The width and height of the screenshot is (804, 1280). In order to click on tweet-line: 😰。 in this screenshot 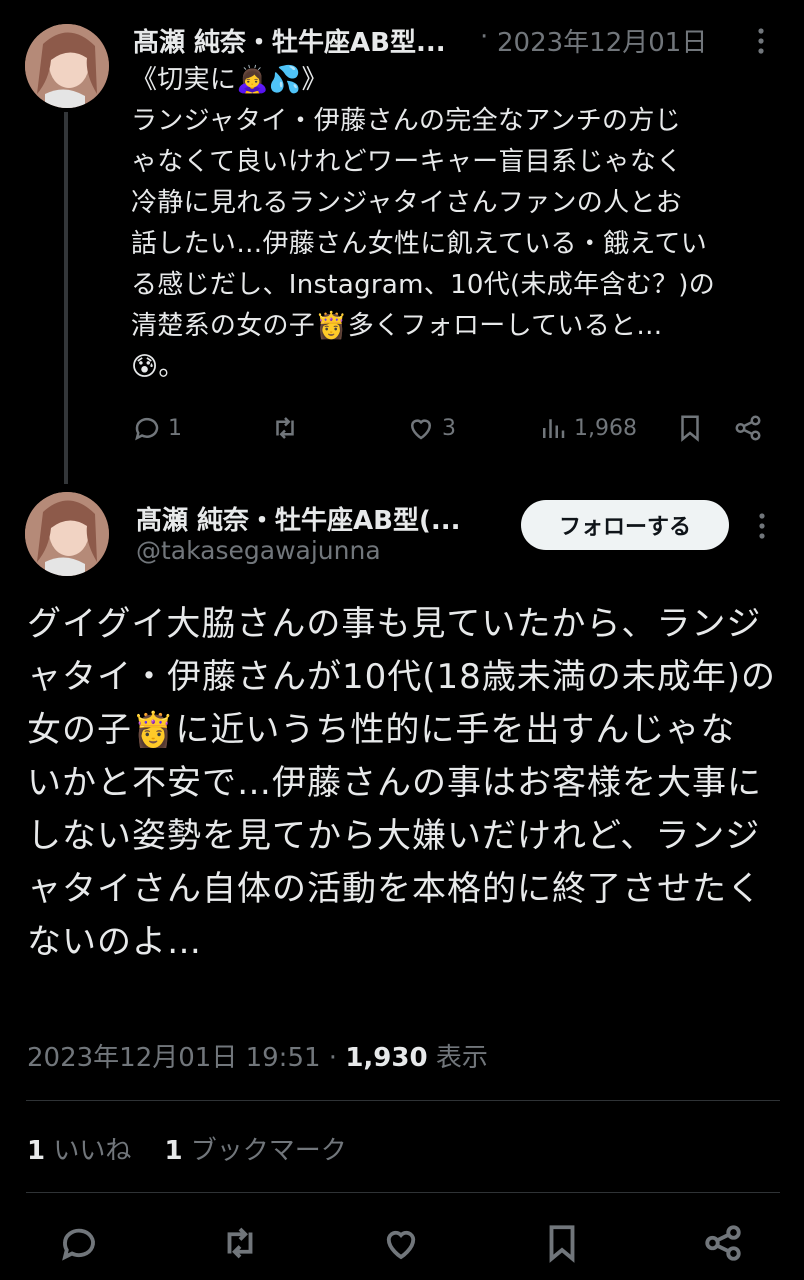, I will do `click(158, 367)`.